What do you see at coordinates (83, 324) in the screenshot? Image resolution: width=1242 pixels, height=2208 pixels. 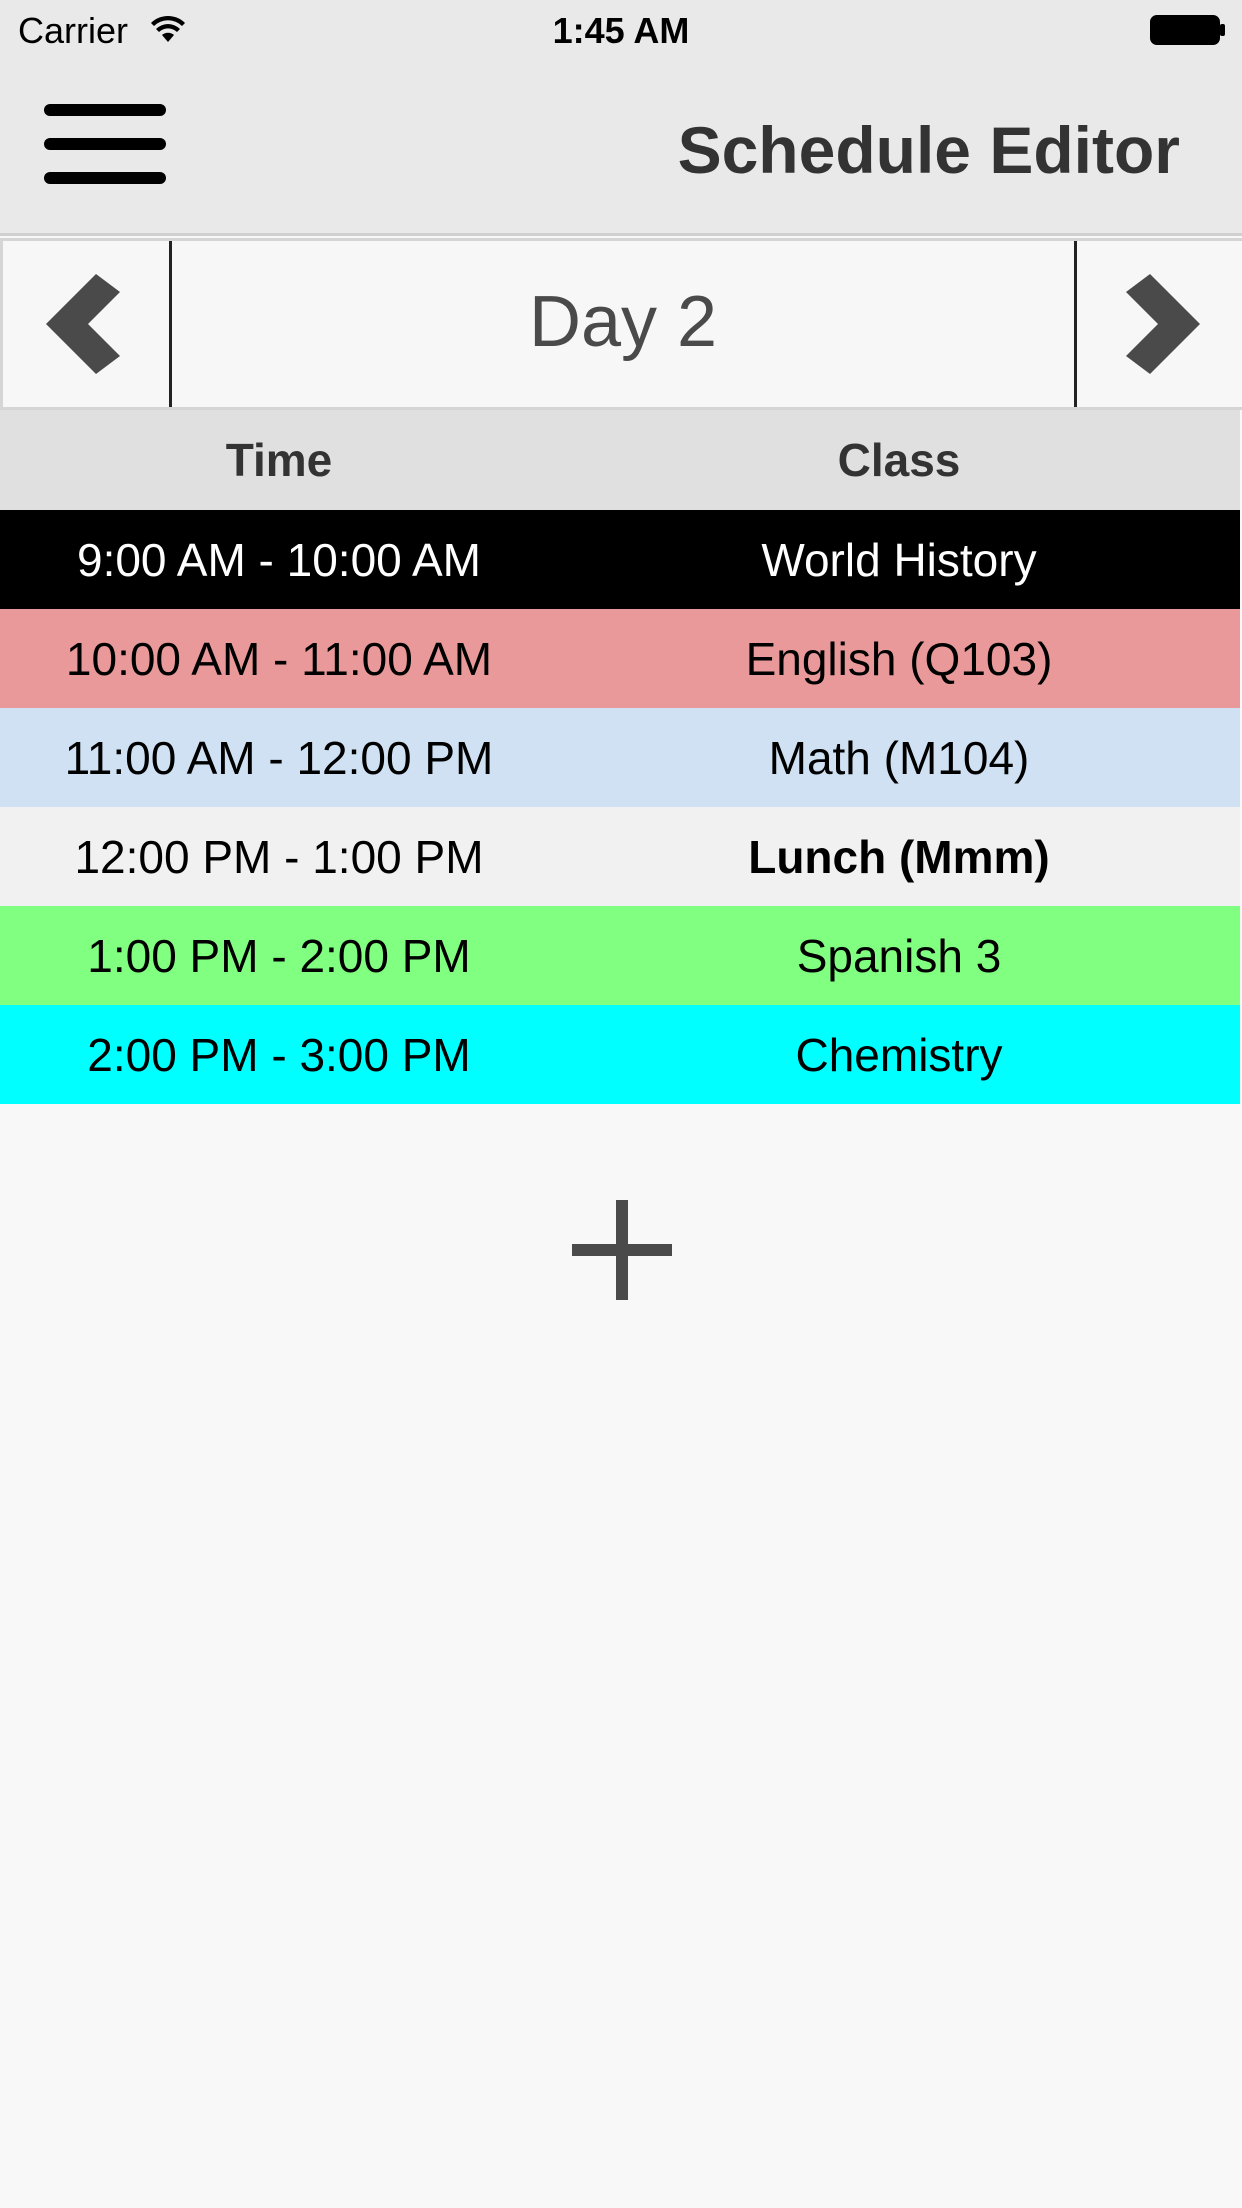 I see `chevron-left-icon` at bounding box center [83, 324].